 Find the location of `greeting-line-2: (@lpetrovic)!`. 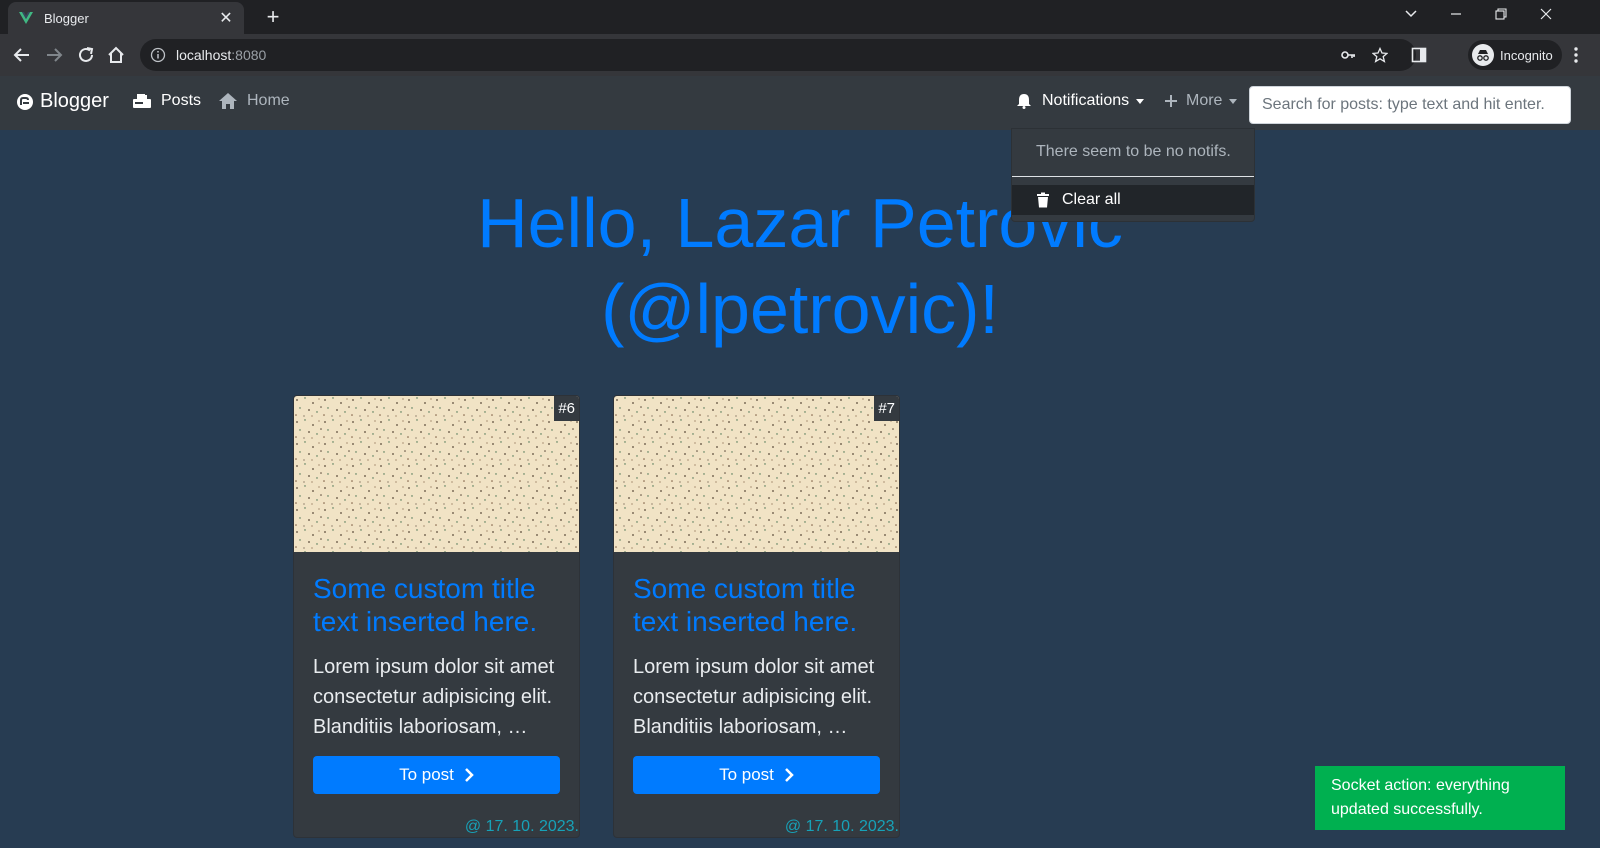

greeting-line-2: (@lpetrovic)! is located at coordinates (800, 309).